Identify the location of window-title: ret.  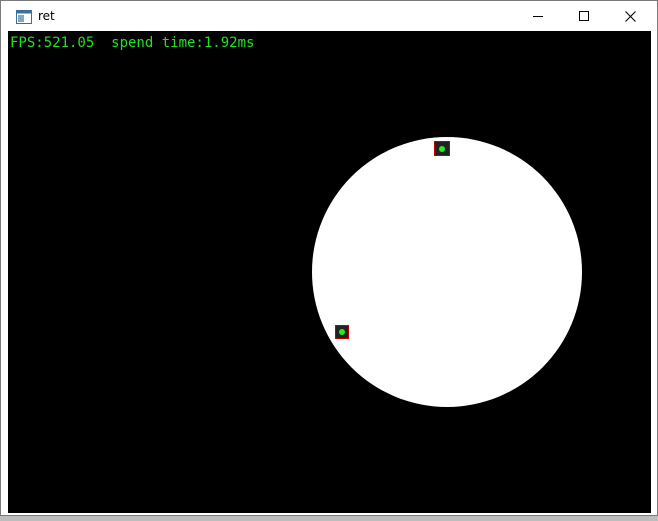
(46, 16).